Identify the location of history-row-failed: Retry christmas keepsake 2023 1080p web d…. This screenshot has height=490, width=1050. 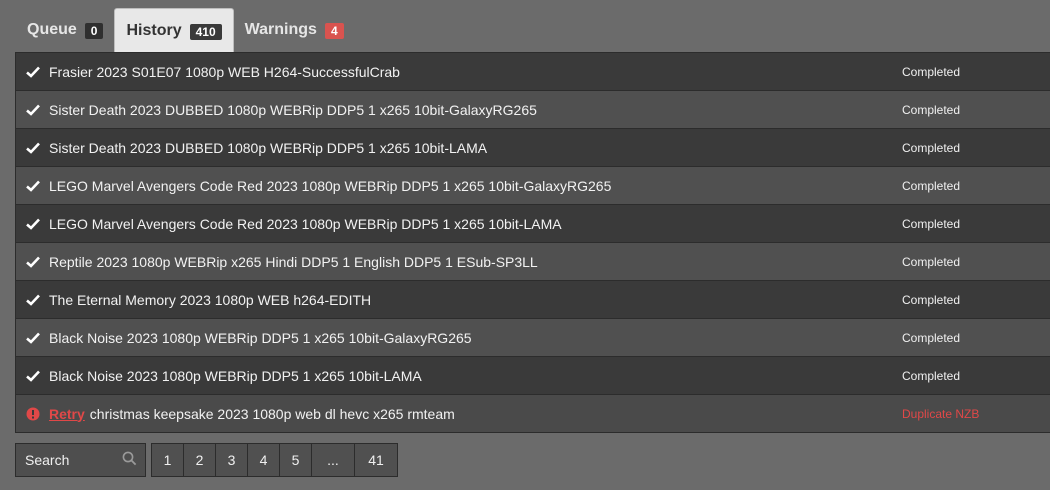
(532, 414).